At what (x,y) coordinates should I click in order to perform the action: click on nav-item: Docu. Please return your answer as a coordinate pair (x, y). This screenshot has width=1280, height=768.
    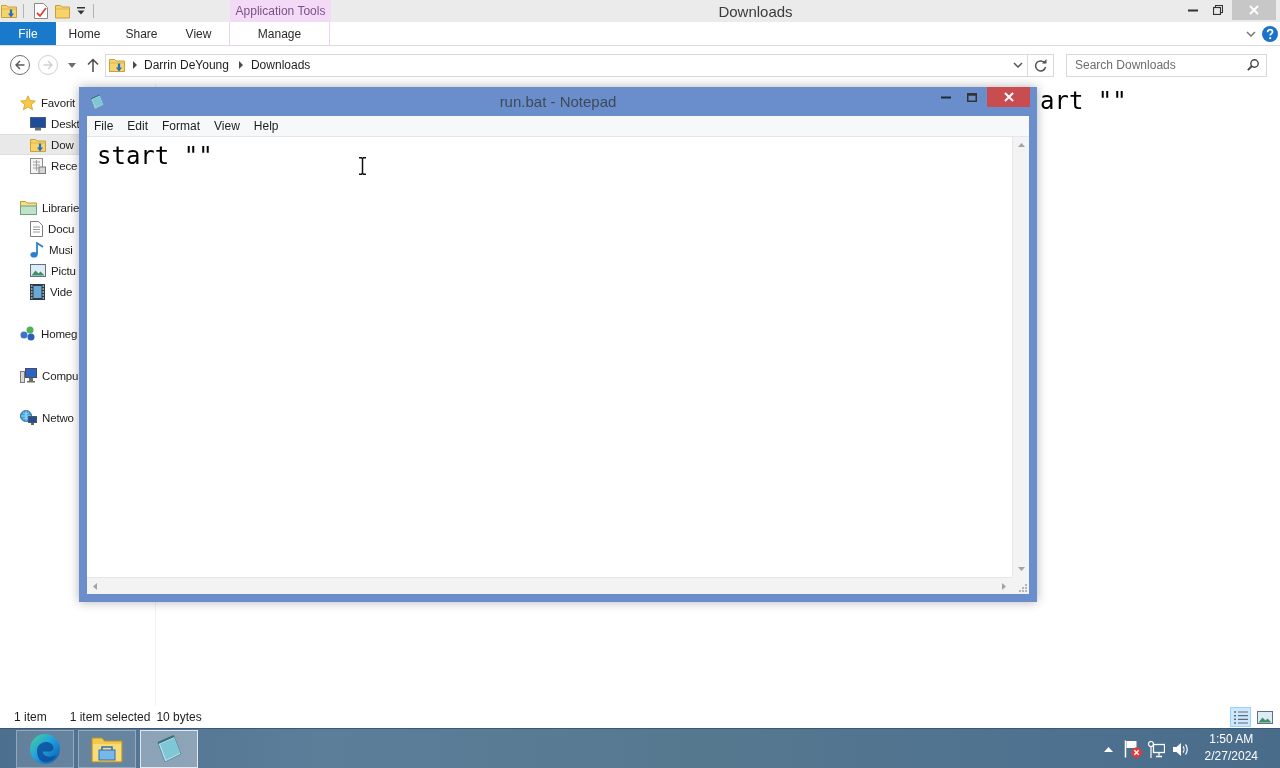
    Looking at the image, I should click on (39, 228).